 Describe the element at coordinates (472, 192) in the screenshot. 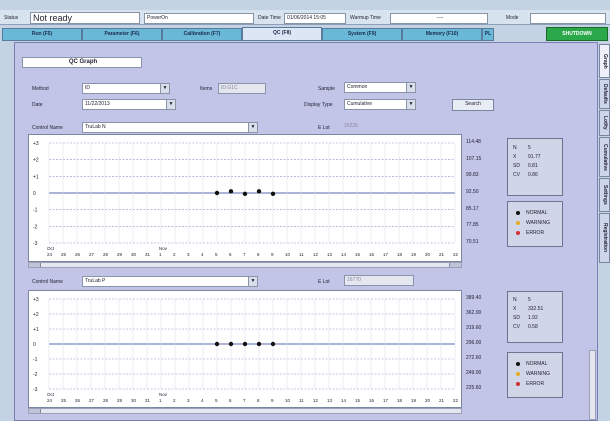

I see `right-value-label: 92.50` at that location.